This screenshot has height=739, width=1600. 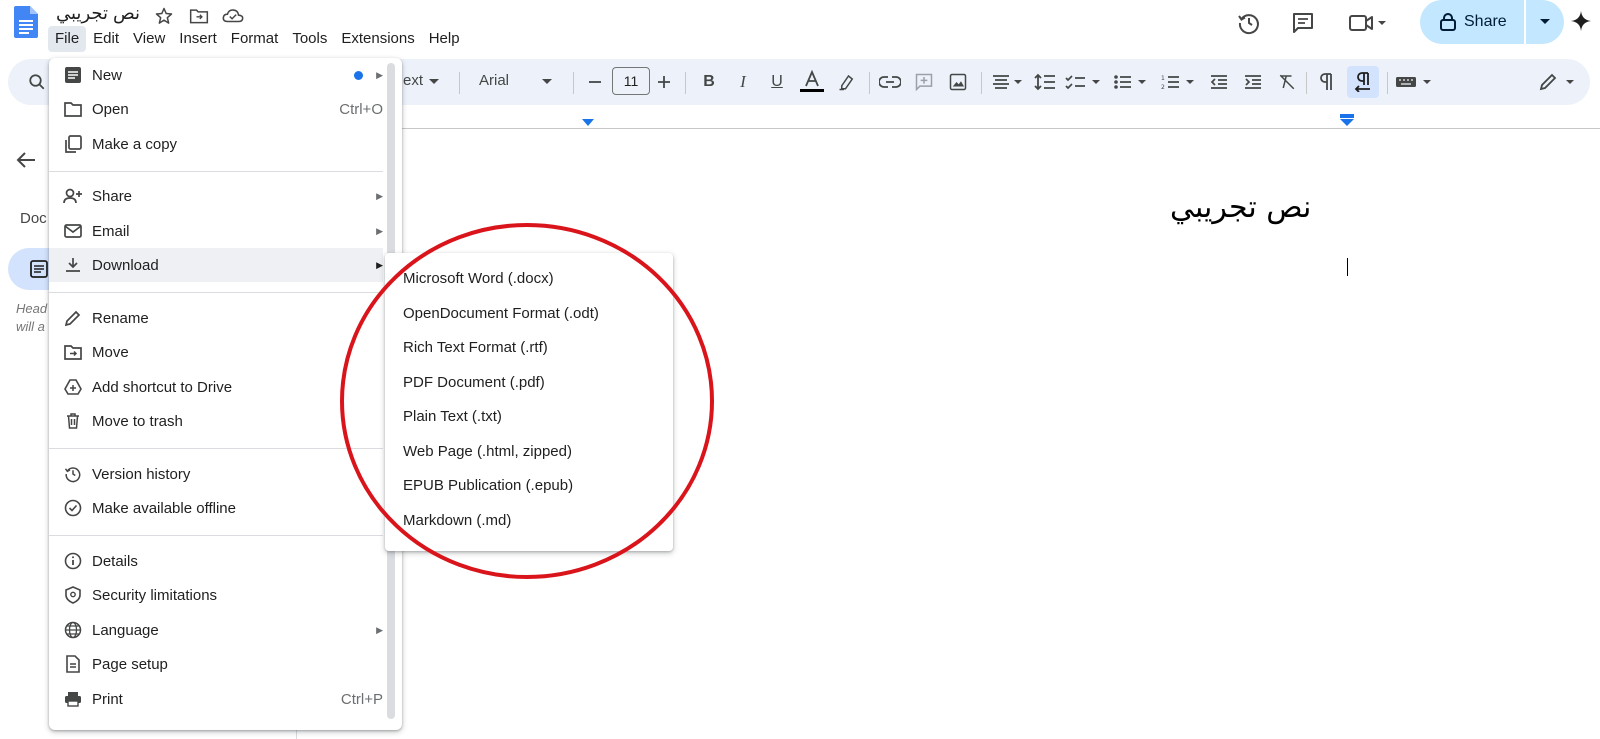 What do you see at coordinates (162, 387) in the screenshot?
I see `menu-item-label: Add shortcut to Drive` at bounding box center [162, 387].